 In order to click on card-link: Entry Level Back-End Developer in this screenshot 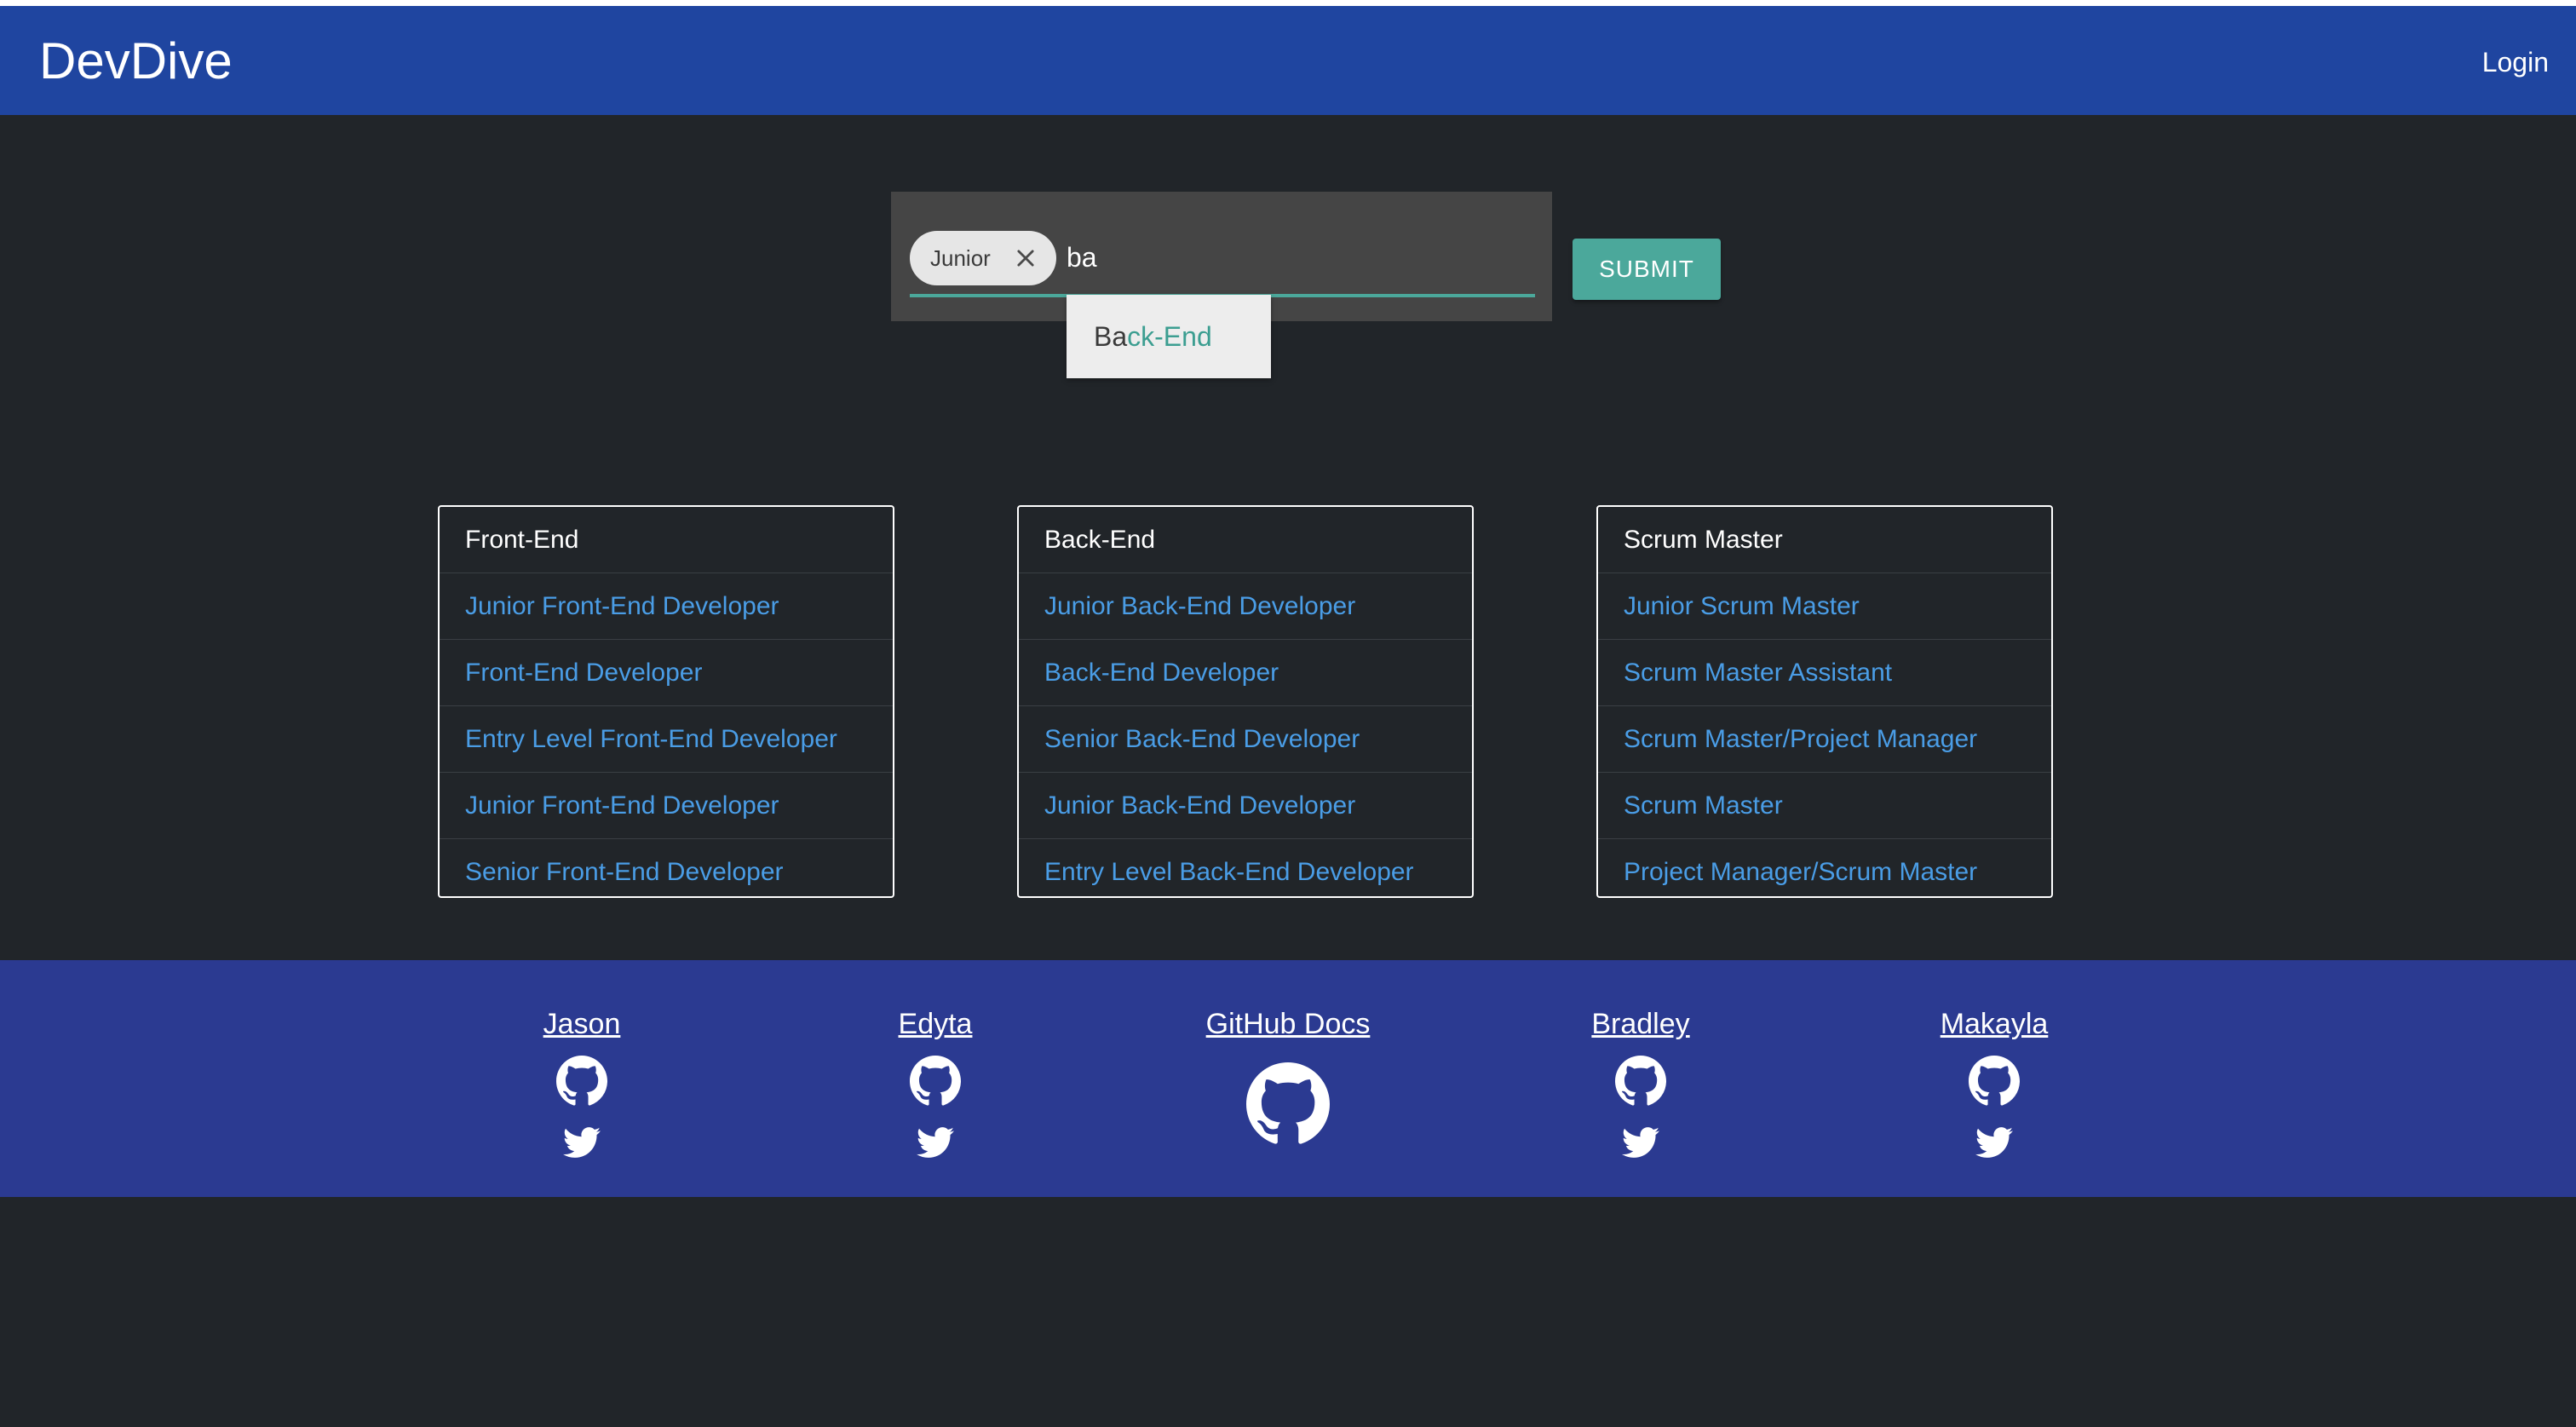, I will do `click(1245, 872)`.